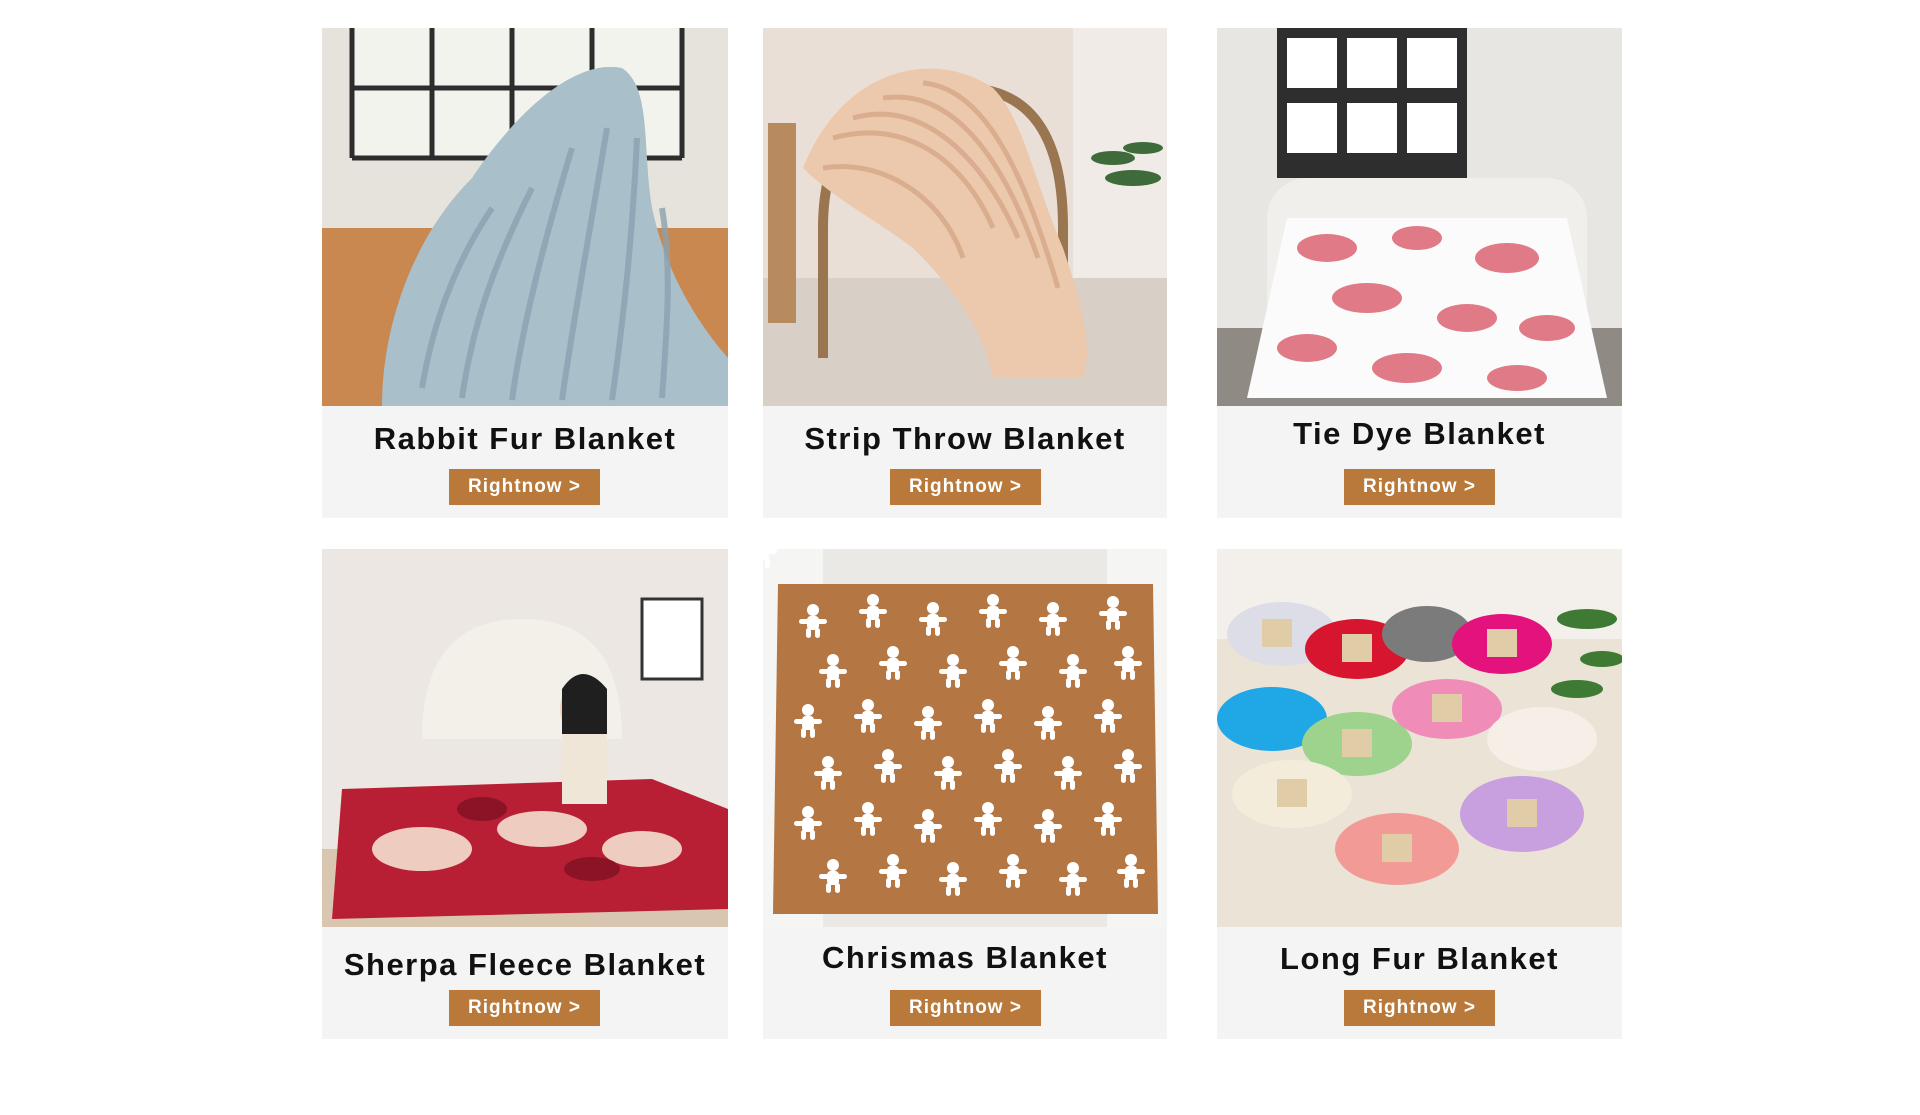 The height and width of the screenshot is (1115, 1920). Describe the element at coordinates (965, 438) in the screenshot. I see `product-title: Strip Throw Blanket` at that location.